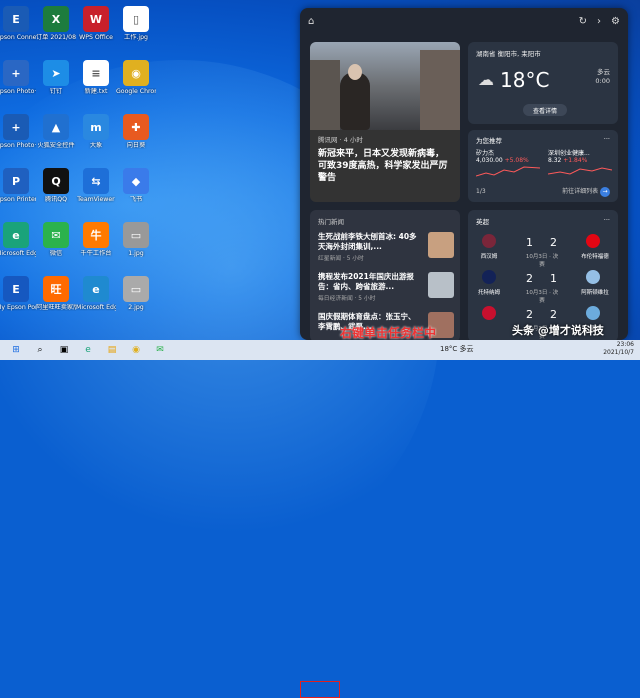 The width and height of the screenshot is (640, 698). Describe the element at coordinates (56, 77) in the screenshot. I see `desktop-icon: ➤ 钉钉` at that location.